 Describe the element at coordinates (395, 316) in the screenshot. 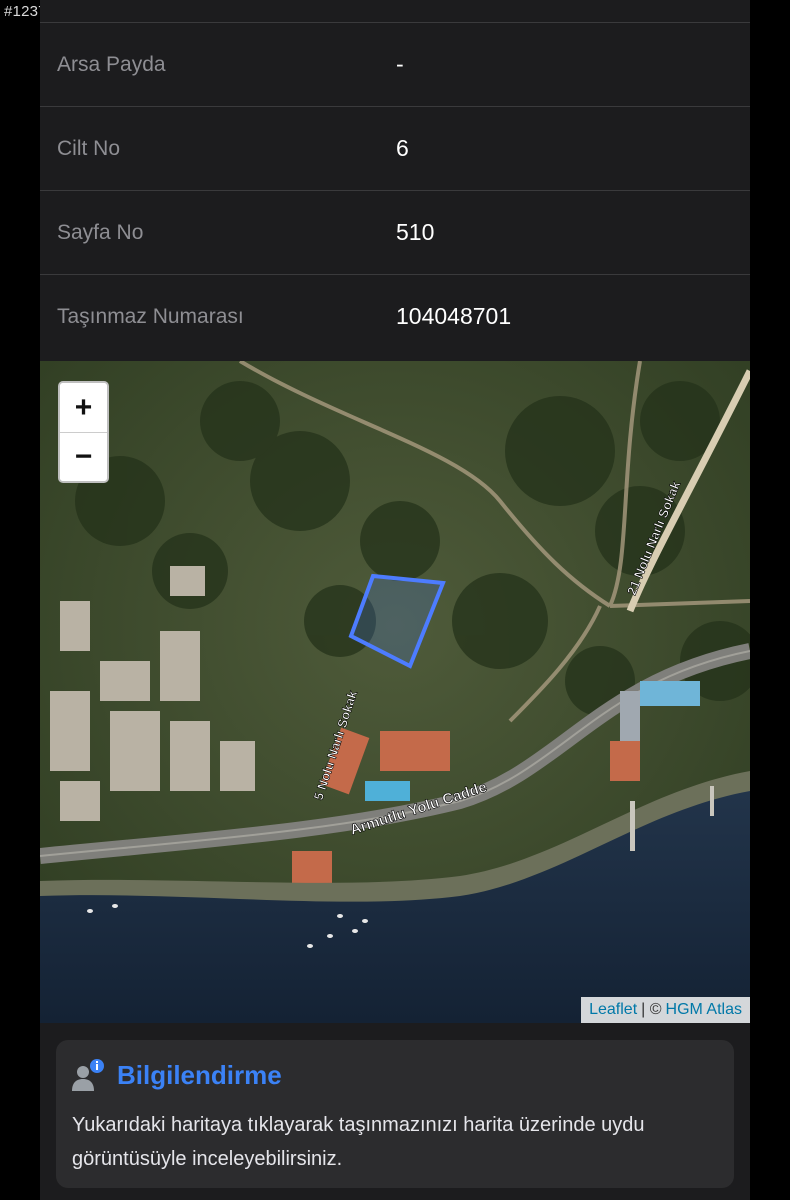

I see `info-row-tasinmaz-numarasi: Taşınmaz Numarası 104048701` at that location.